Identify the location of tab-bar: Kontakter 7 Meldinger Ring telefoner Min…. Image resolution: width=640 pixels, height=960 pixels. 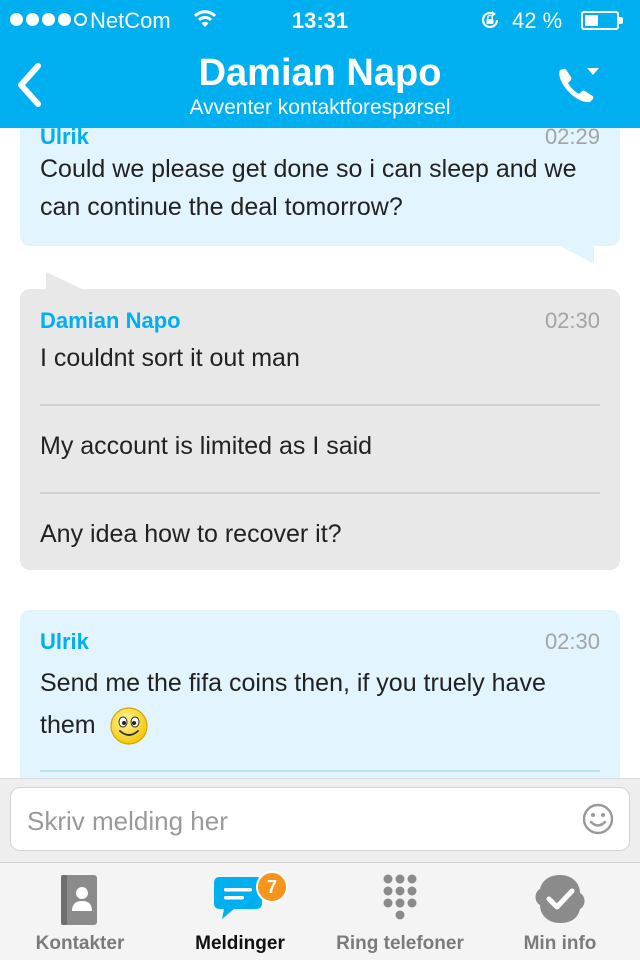
(320, 911).